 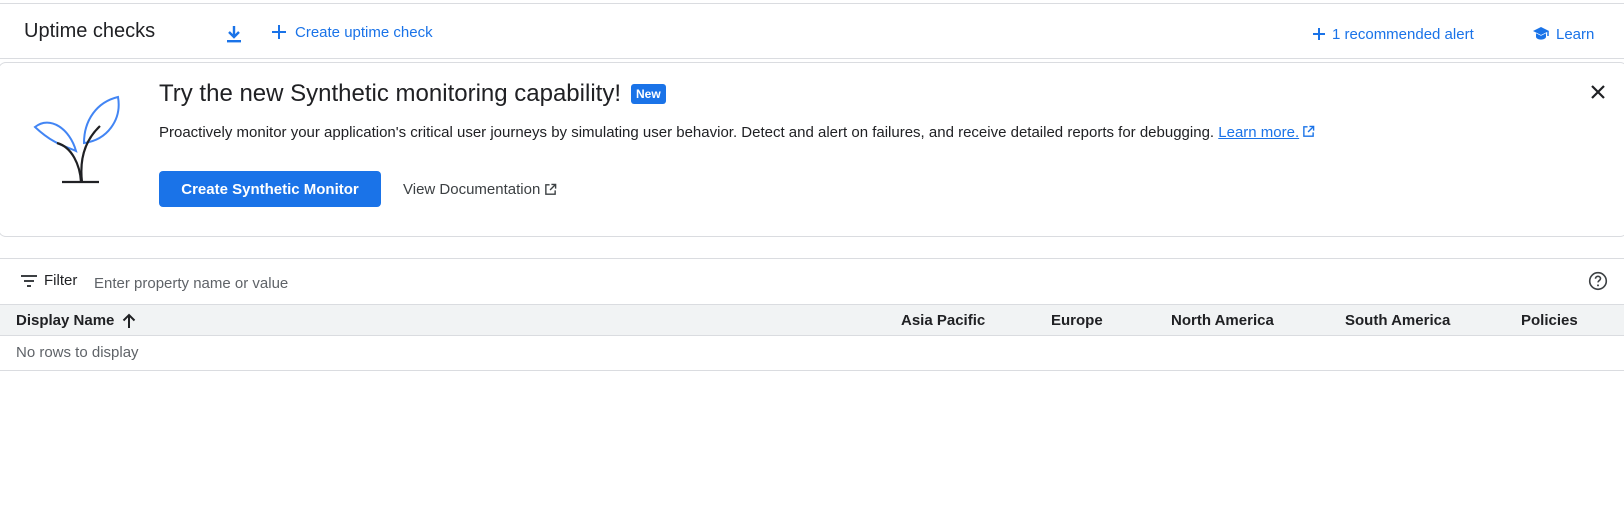 I want to click on banner-close-button, so click(x=1598, y=92).